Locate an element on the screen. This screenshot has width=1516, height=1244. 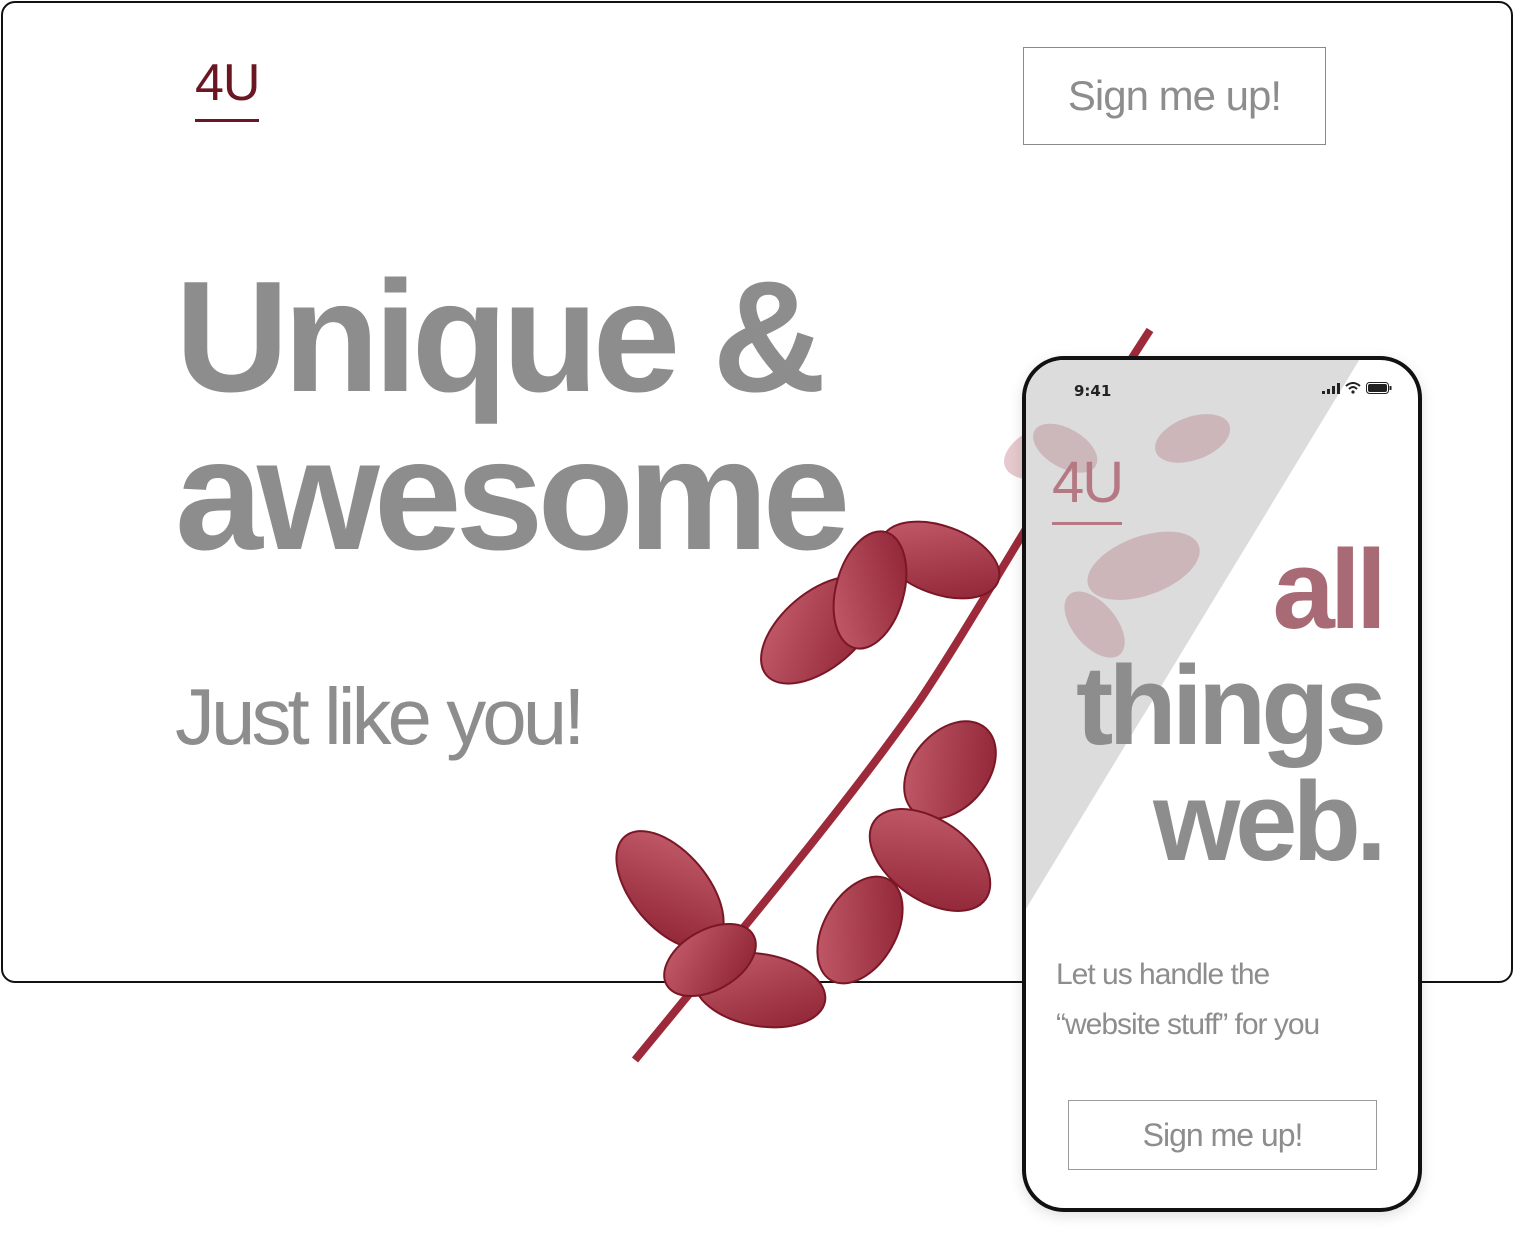
phone-logo: 4U is located at coordinates (1088, 489).